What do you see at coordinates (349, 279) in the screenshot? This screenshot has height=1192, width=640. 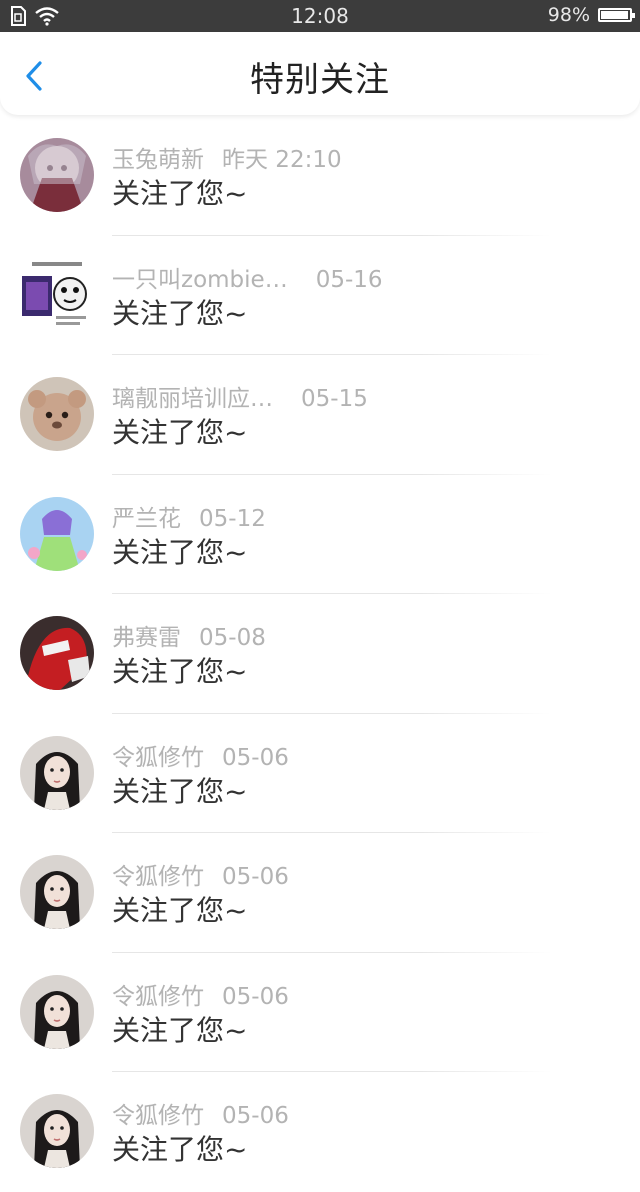 I see `timestamp: 05-16` at bounding box center [349, 279].